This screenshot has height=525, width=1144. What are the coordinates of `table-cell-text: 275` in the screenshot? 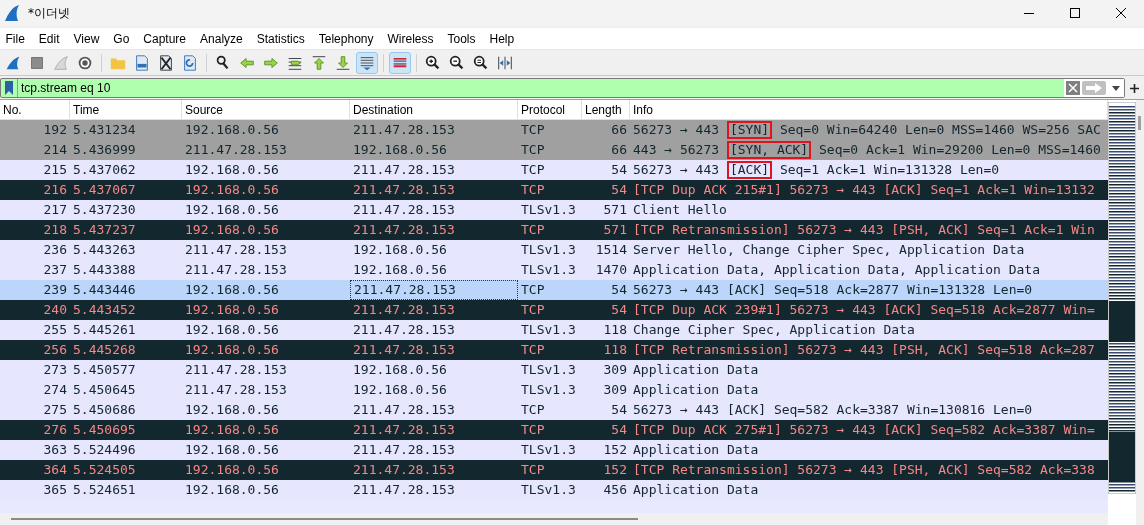 It's located at (55, 410).